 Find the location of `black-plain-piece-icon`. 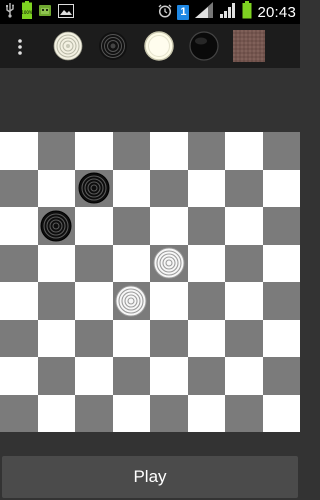

black-plain-piece-icon is located at coordinates (204, 46).